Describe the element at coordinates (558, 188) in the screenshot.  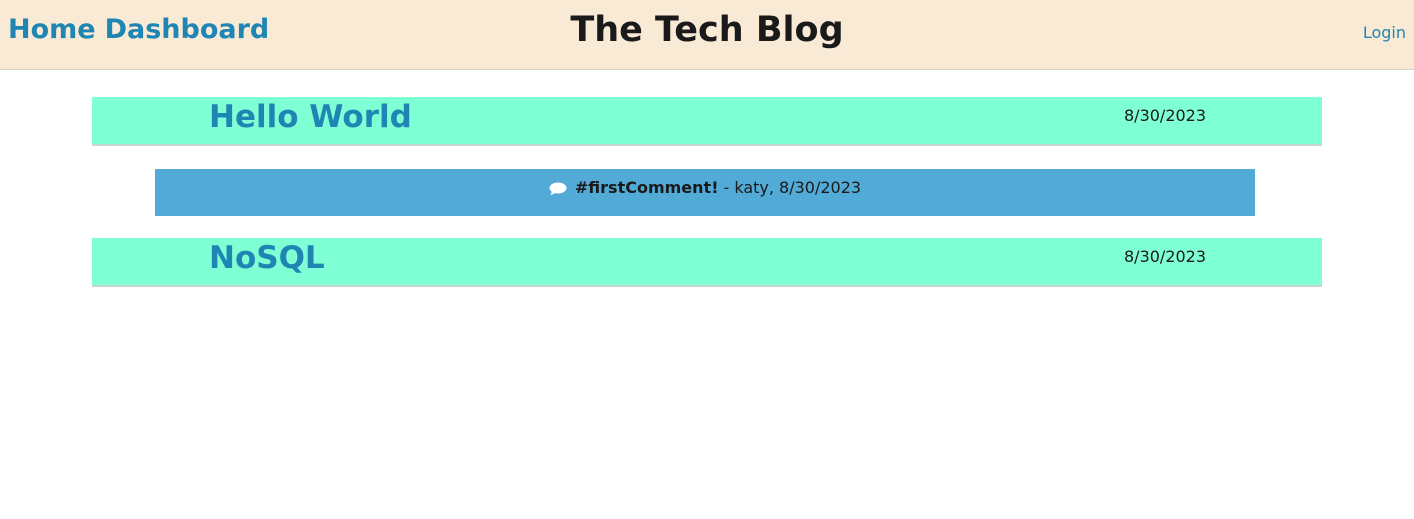
I see `speech-bubble-icon` at that location.